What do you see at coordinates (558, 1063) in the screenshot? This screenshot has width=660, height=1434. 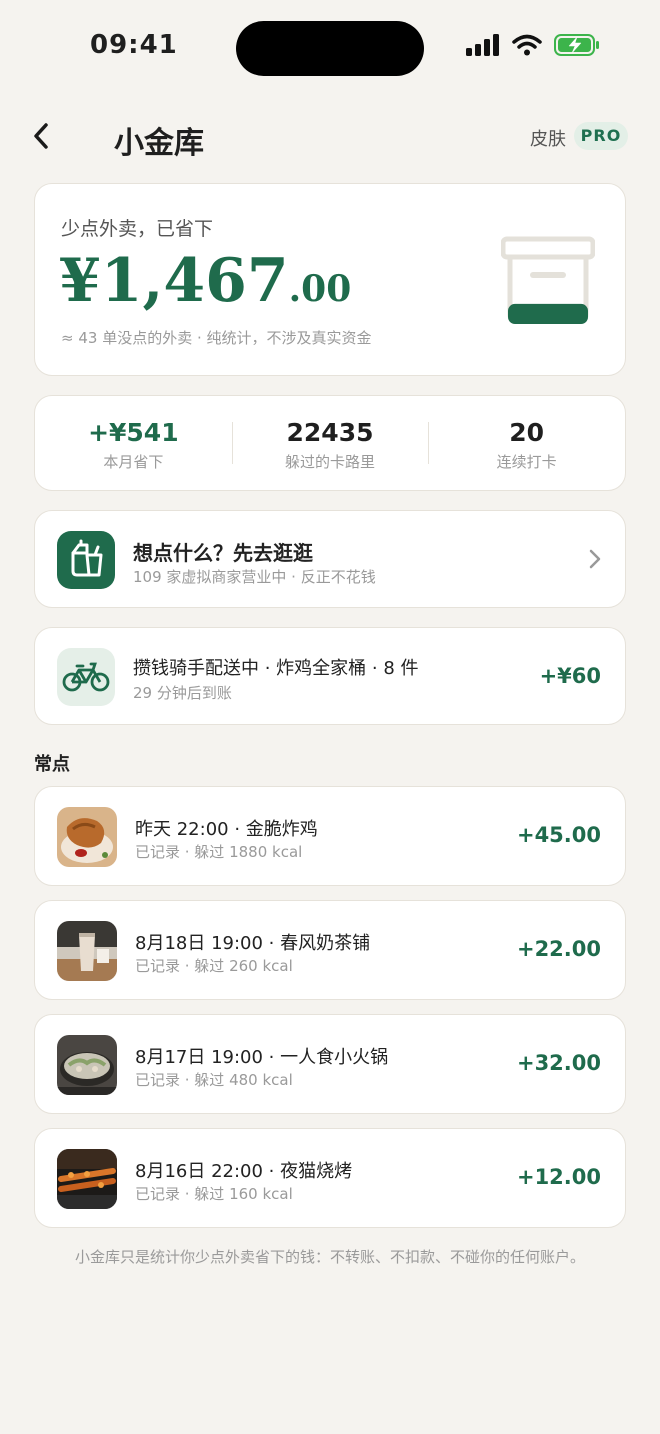 I see `order-amount: +32.00` at bounding box center [558, 1063].